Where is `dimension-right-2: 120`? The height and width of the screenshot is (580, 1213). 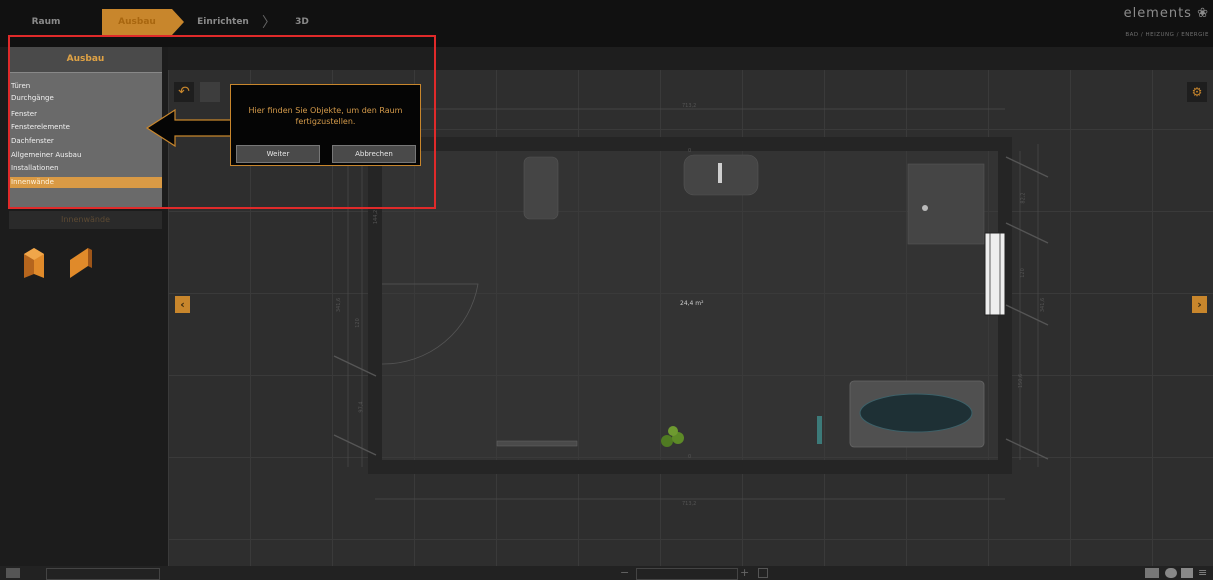 dimension-right-2: 120 is located at coordinates (1022, 273).